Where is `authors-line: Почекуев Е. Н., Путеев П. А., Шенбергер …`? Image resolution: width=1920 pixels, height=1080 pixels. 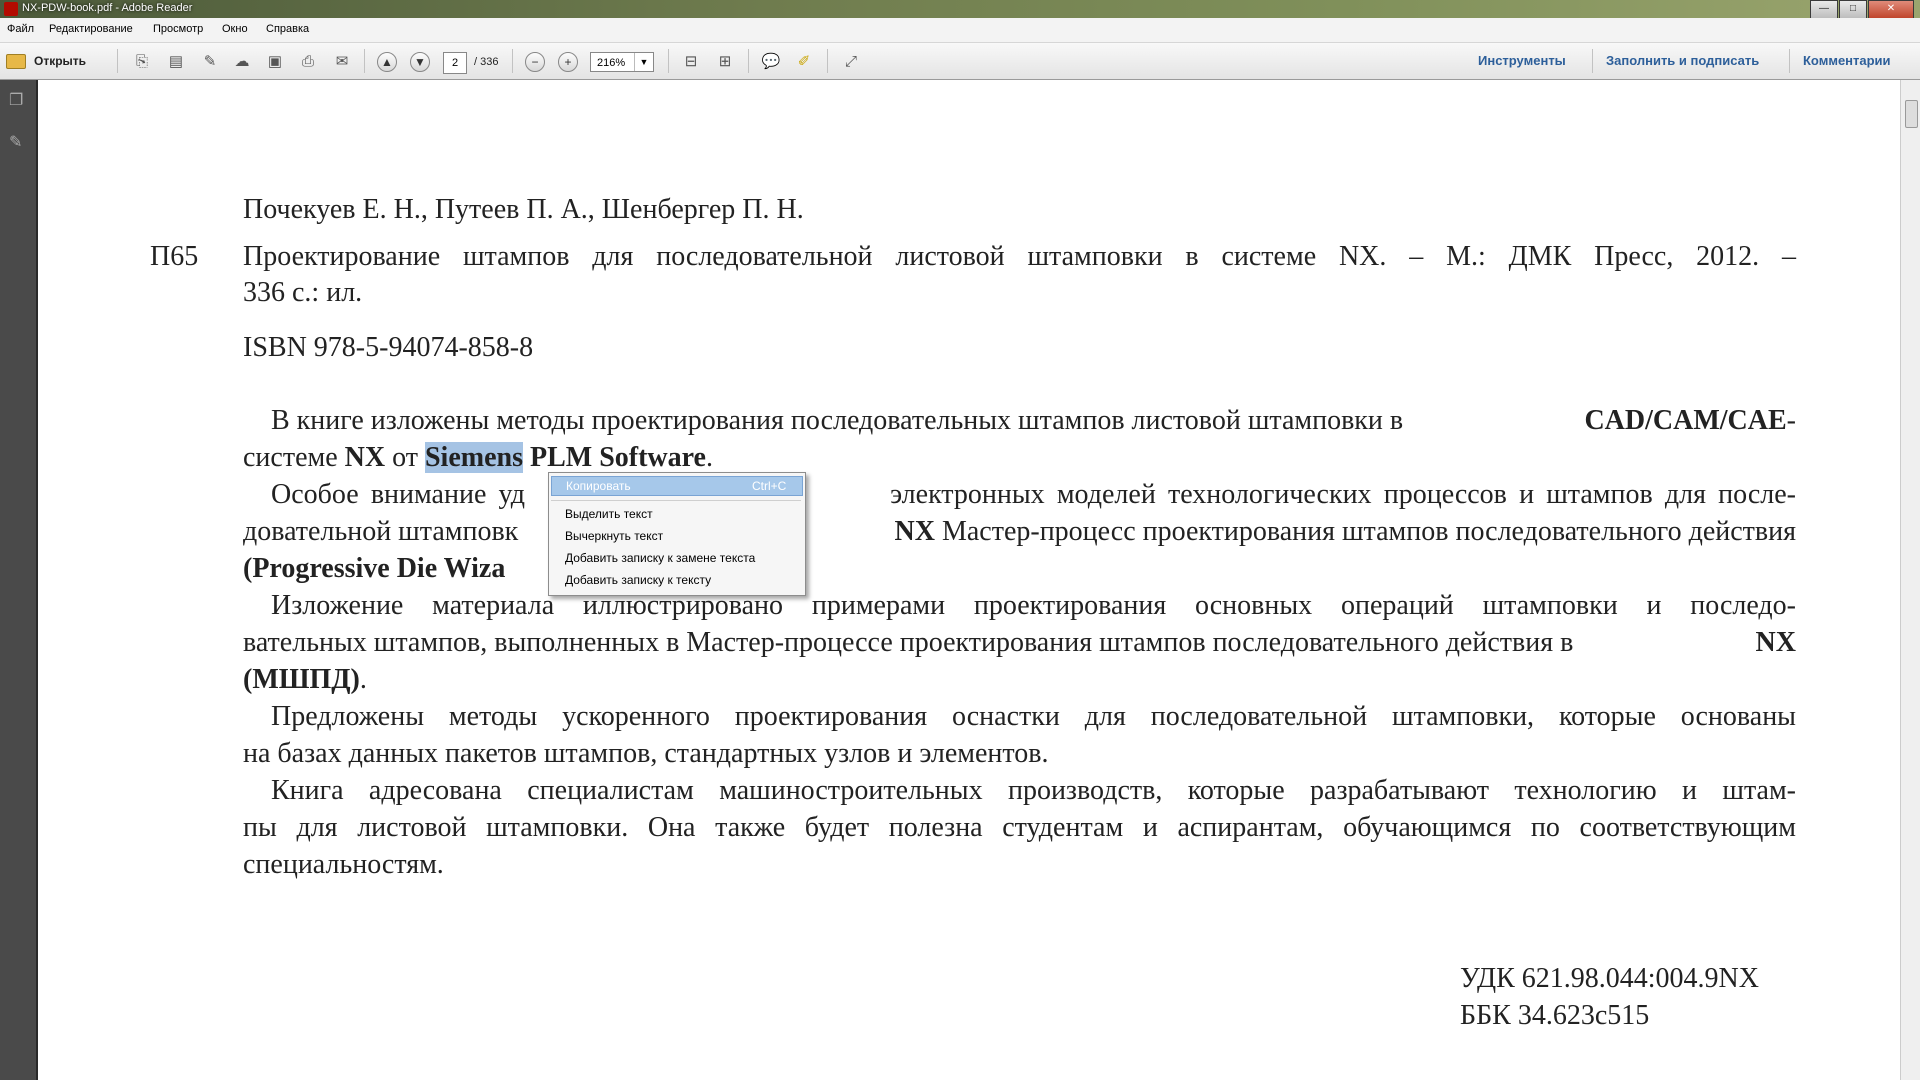 authors-line: Почекуев Е. Н., Путеев П. А., Шенбергер … is located at coordinates (523, 209).